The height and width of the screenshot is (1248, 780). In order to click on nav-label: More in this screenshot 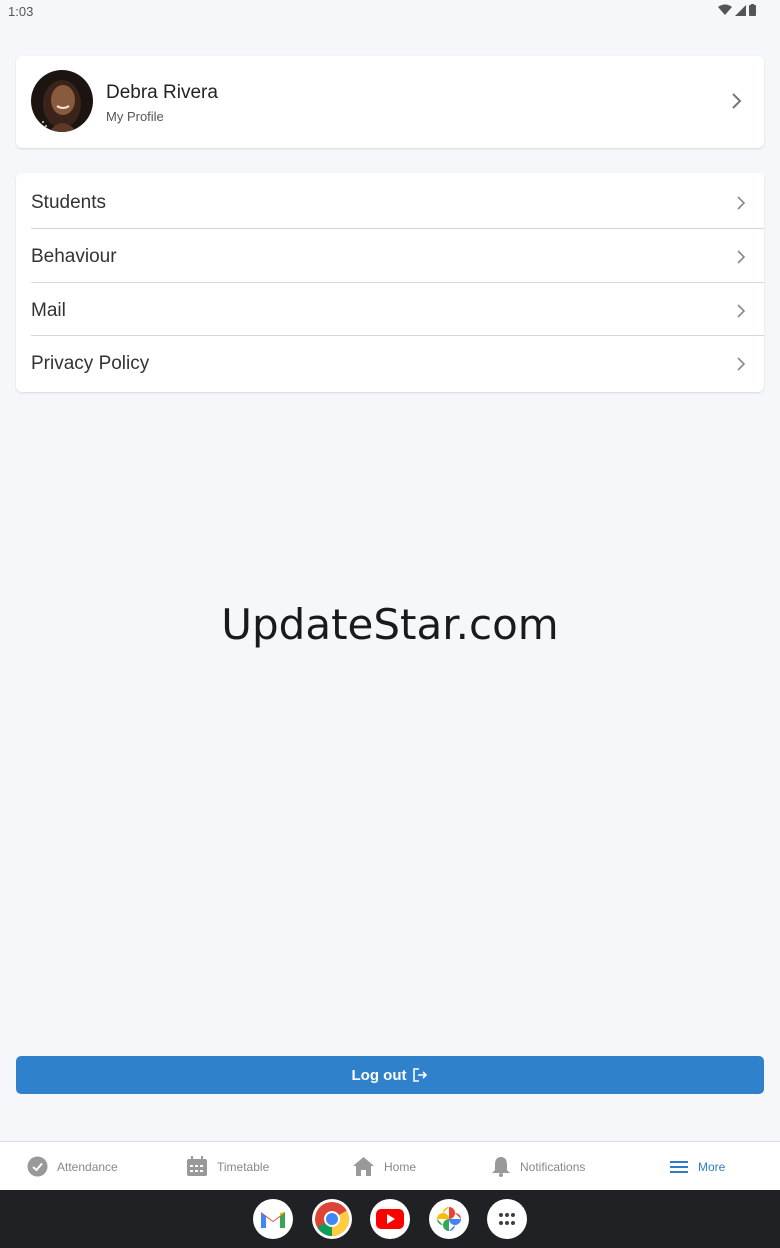, I will do `click(712, 1166)`.